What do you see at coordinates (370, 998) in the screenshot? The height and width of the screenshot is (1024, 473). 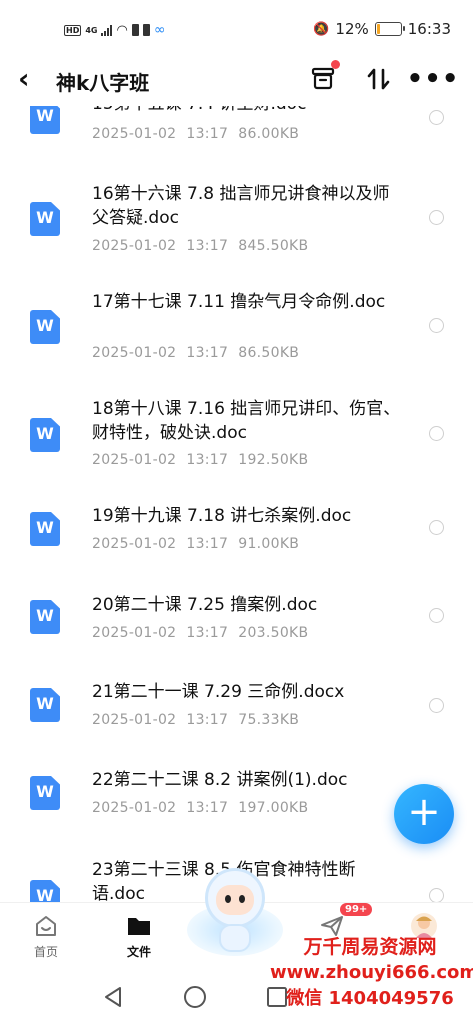 I see `watermark-line-3: 微信 1404049576` at bounding box center [370, 998].